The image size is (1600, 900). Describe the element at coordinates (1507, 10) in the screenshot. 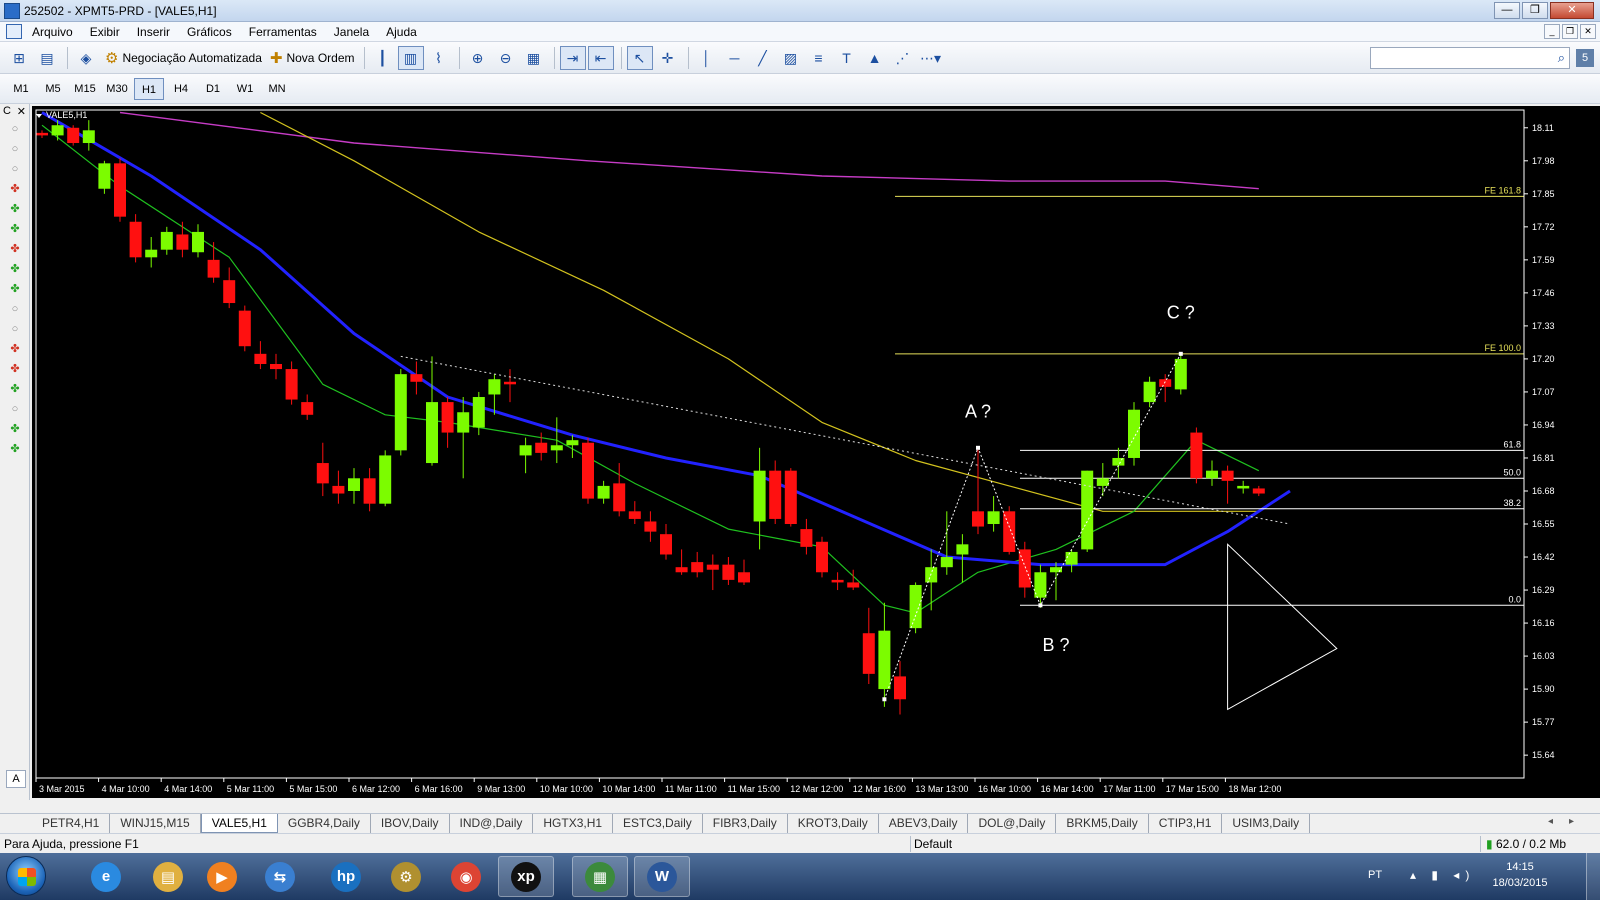

I see `minimize-button: —` at that location.